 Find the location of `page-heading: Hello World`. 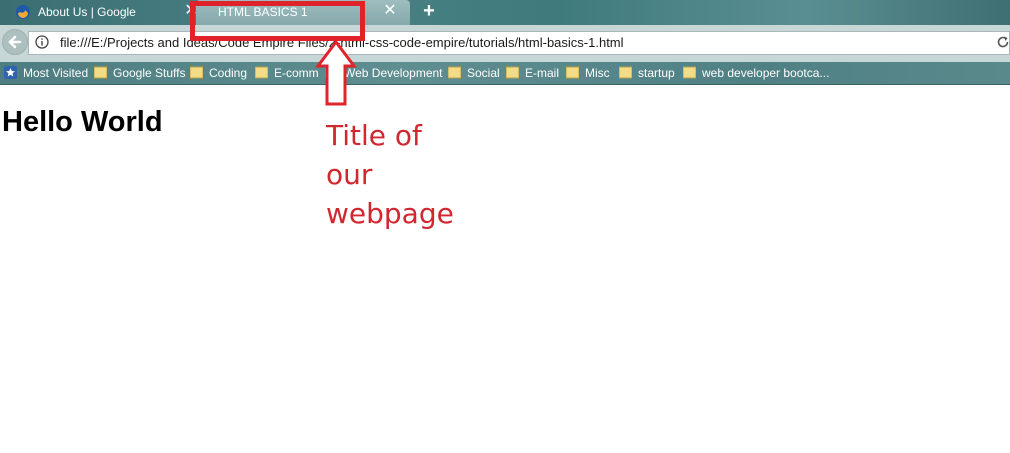

page-heading: Hello World is located at coordinates (82, 122).